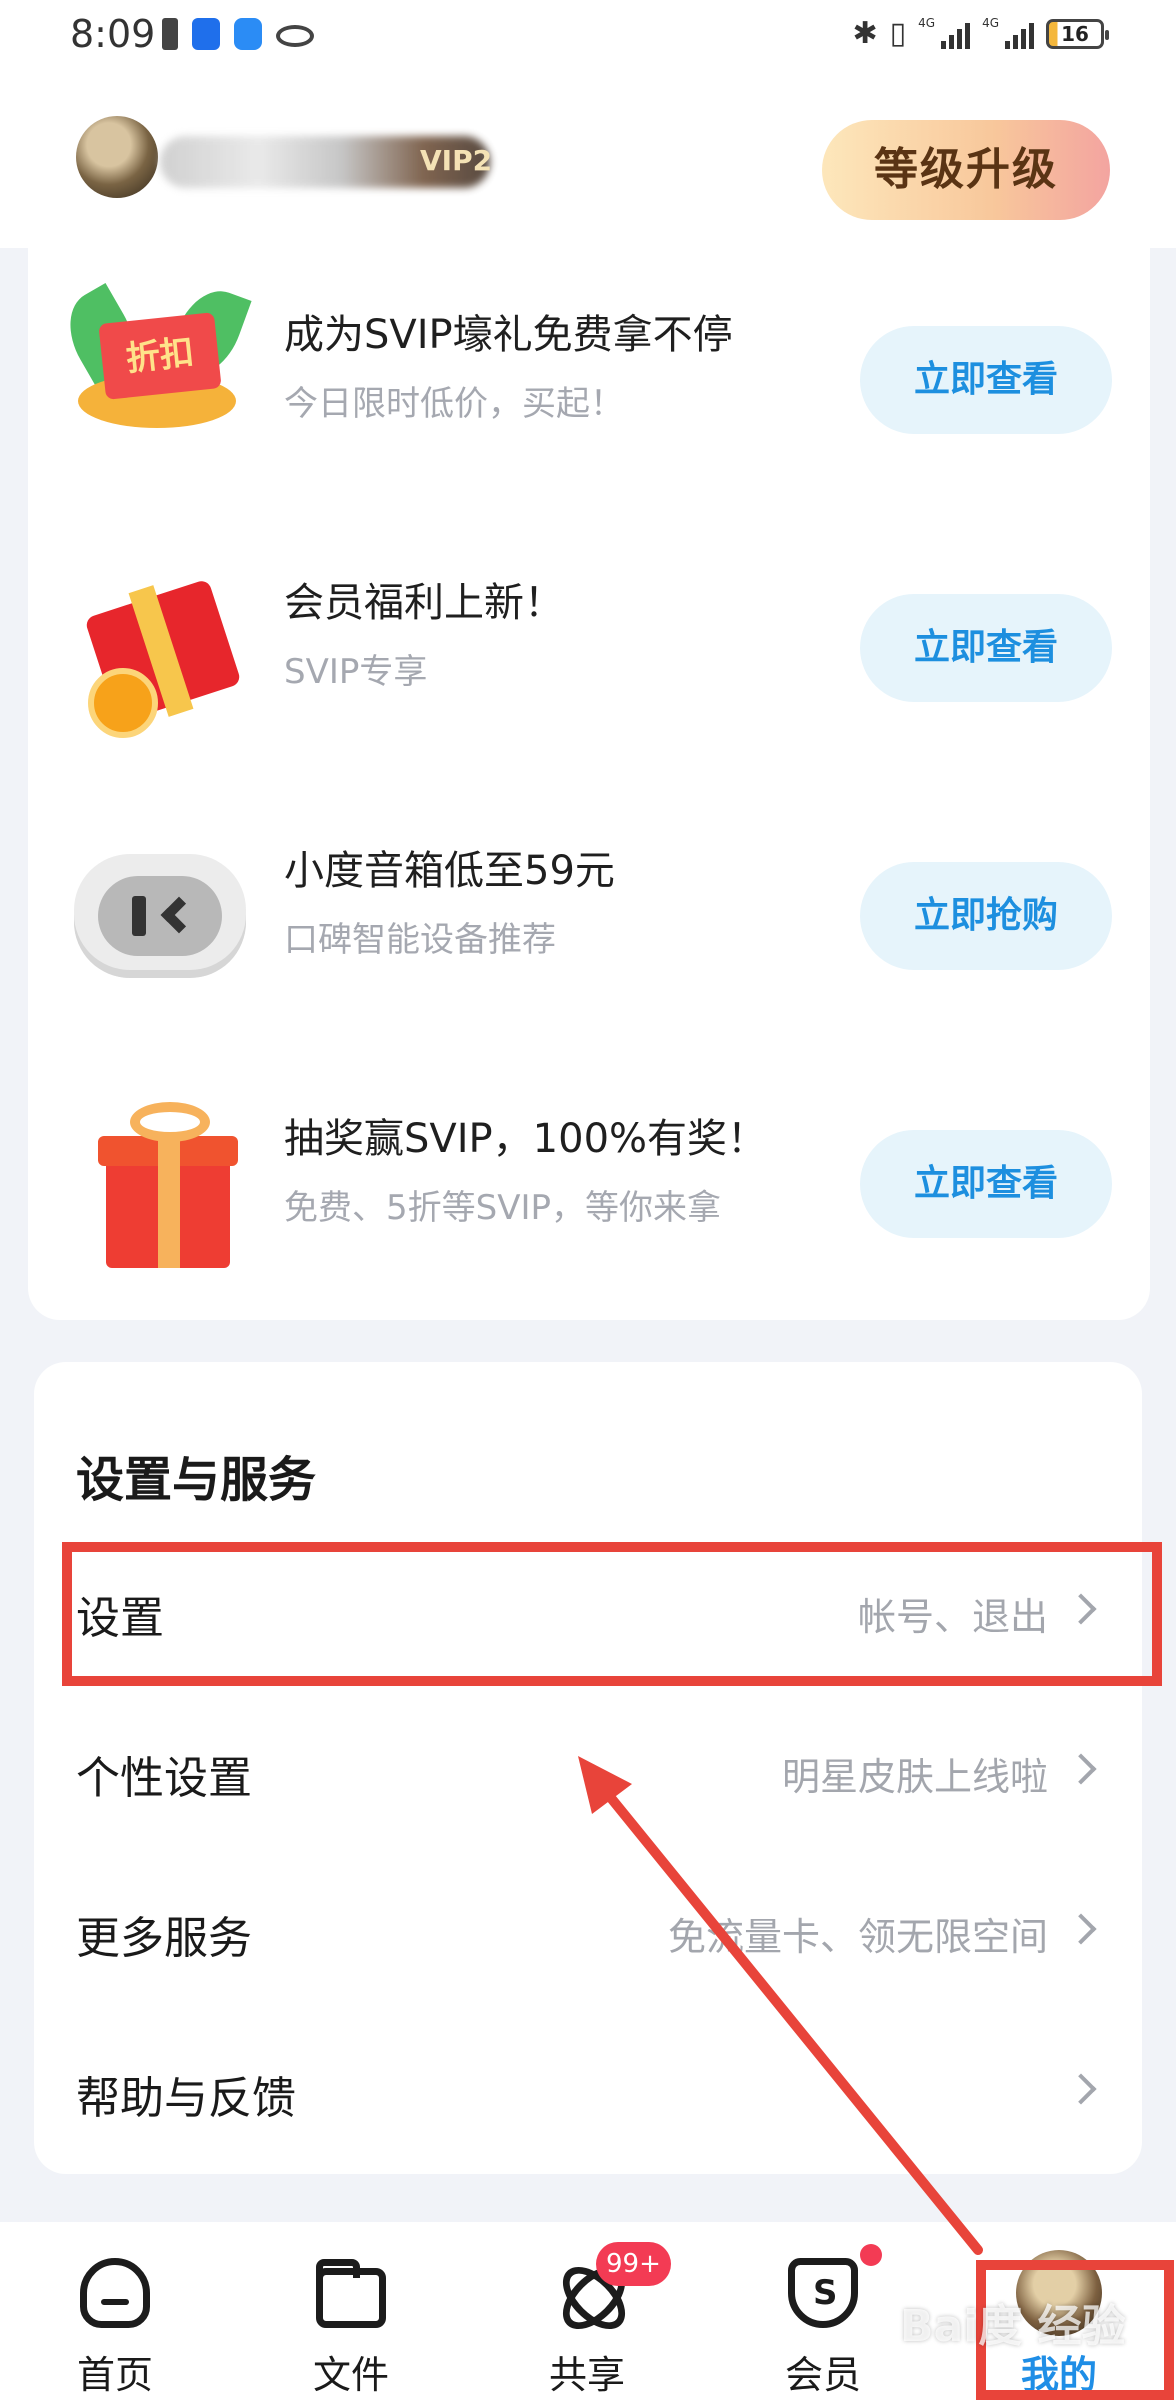  Describe the element at coordinates (589, 1172) in the screenshot. I see `promo-item: 抽奖赢SVIP，100%有奖！ 免费、5折等SVIP，等你来拿 立即查看` at that location.